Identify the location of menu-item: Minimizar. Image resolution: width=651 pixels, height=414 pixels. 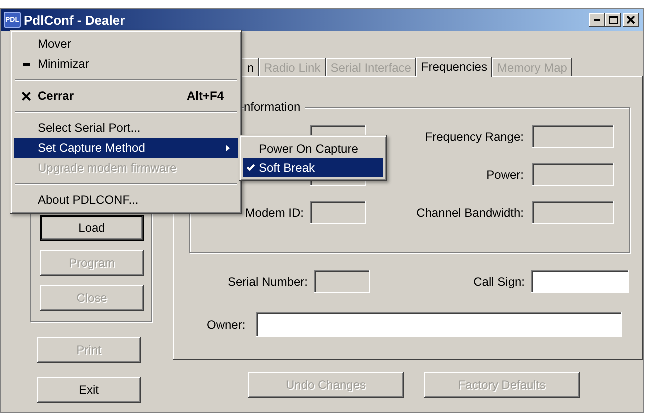
(126, 64).